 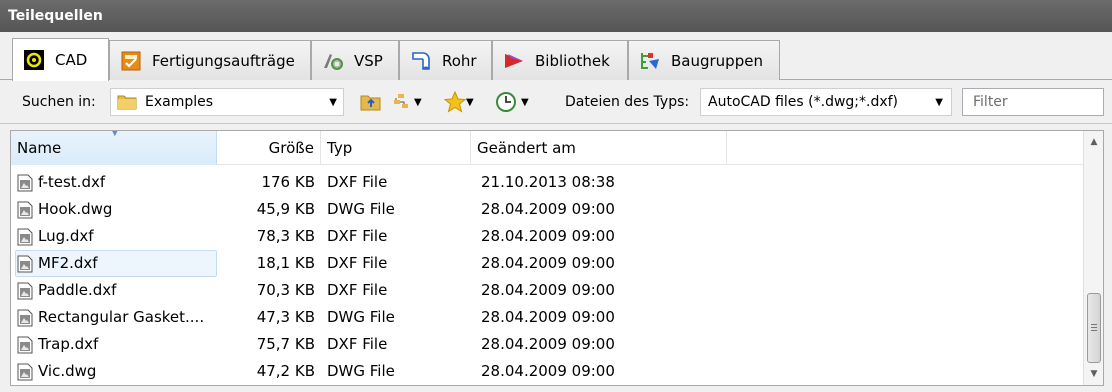 I want to click on file-name: Hook.dwg, so click(x=75, y=209).